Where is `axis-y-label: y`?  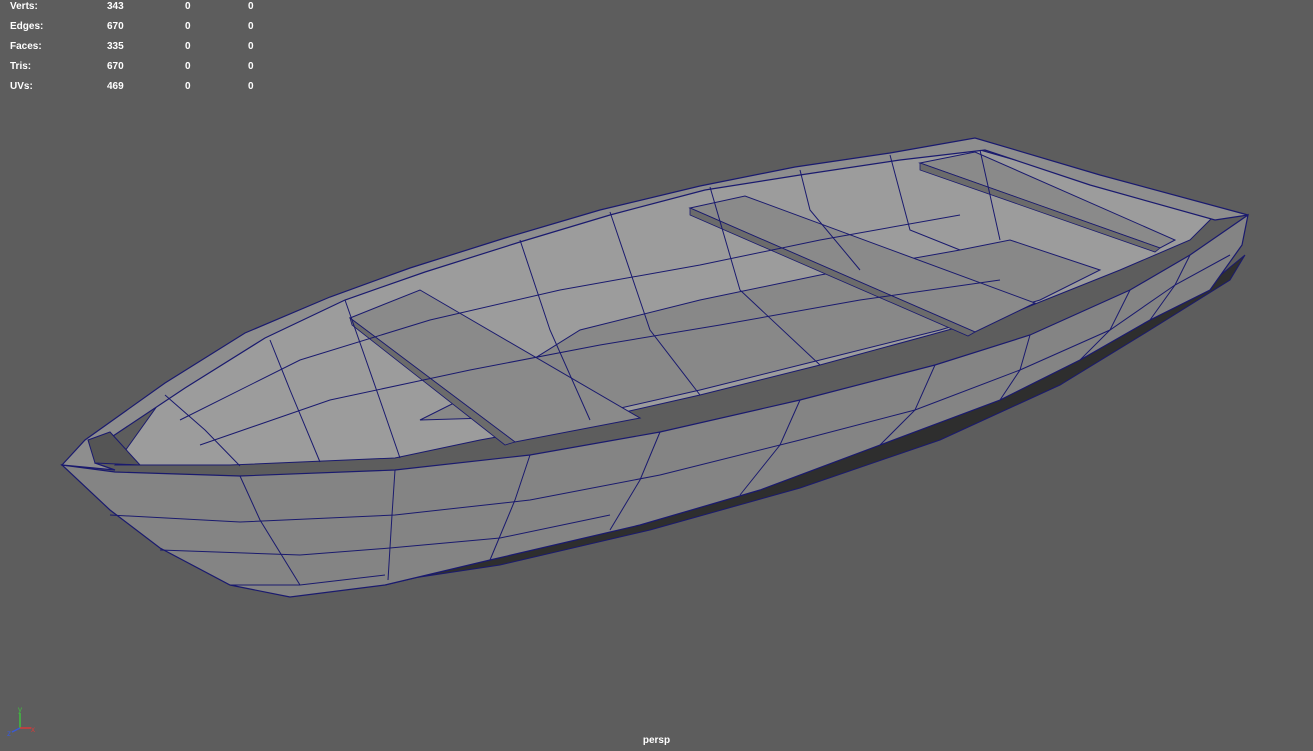
axis-y-label: y is located at coordinates (20, 709).